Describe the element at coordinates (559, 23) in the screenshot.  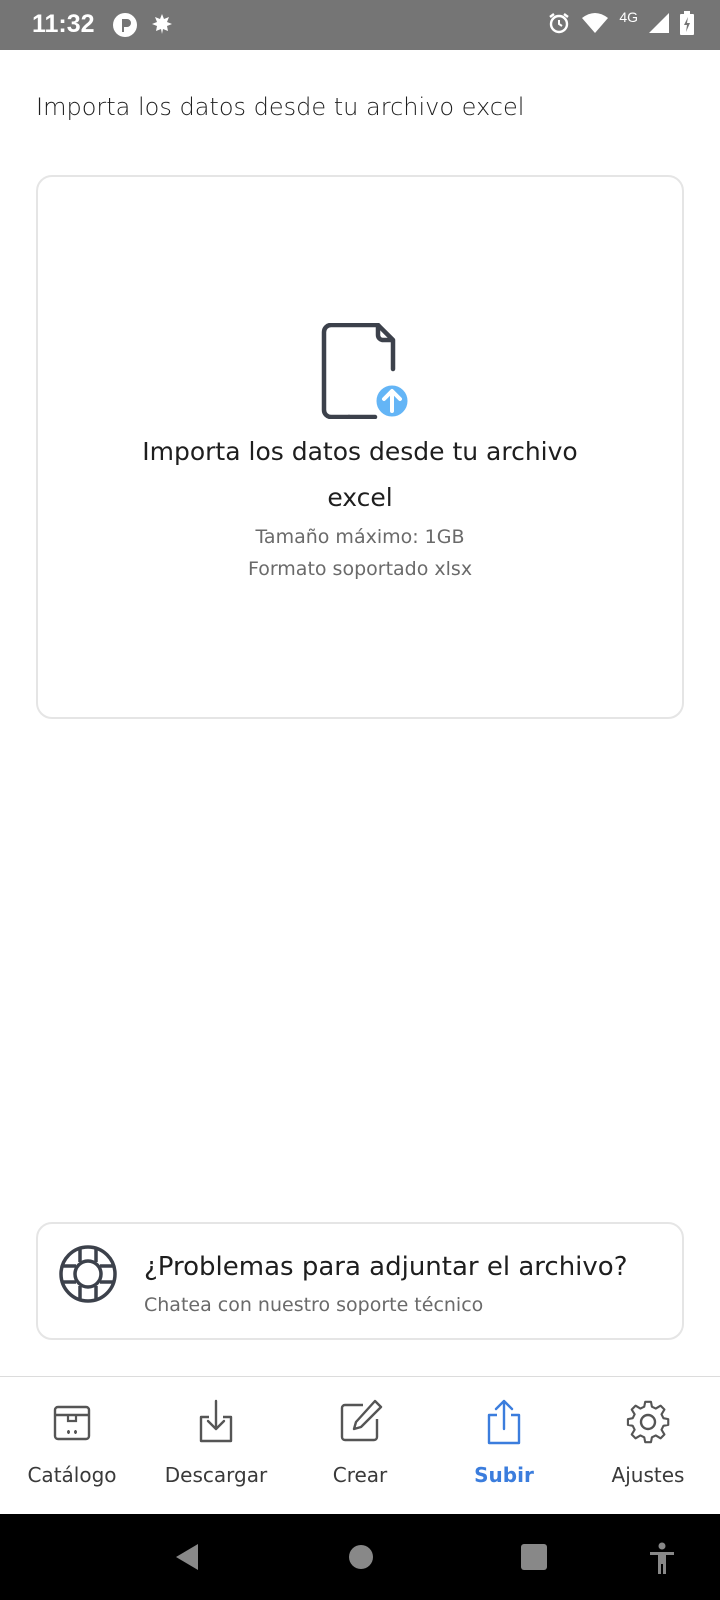
I see `alarm-icon` at that location.